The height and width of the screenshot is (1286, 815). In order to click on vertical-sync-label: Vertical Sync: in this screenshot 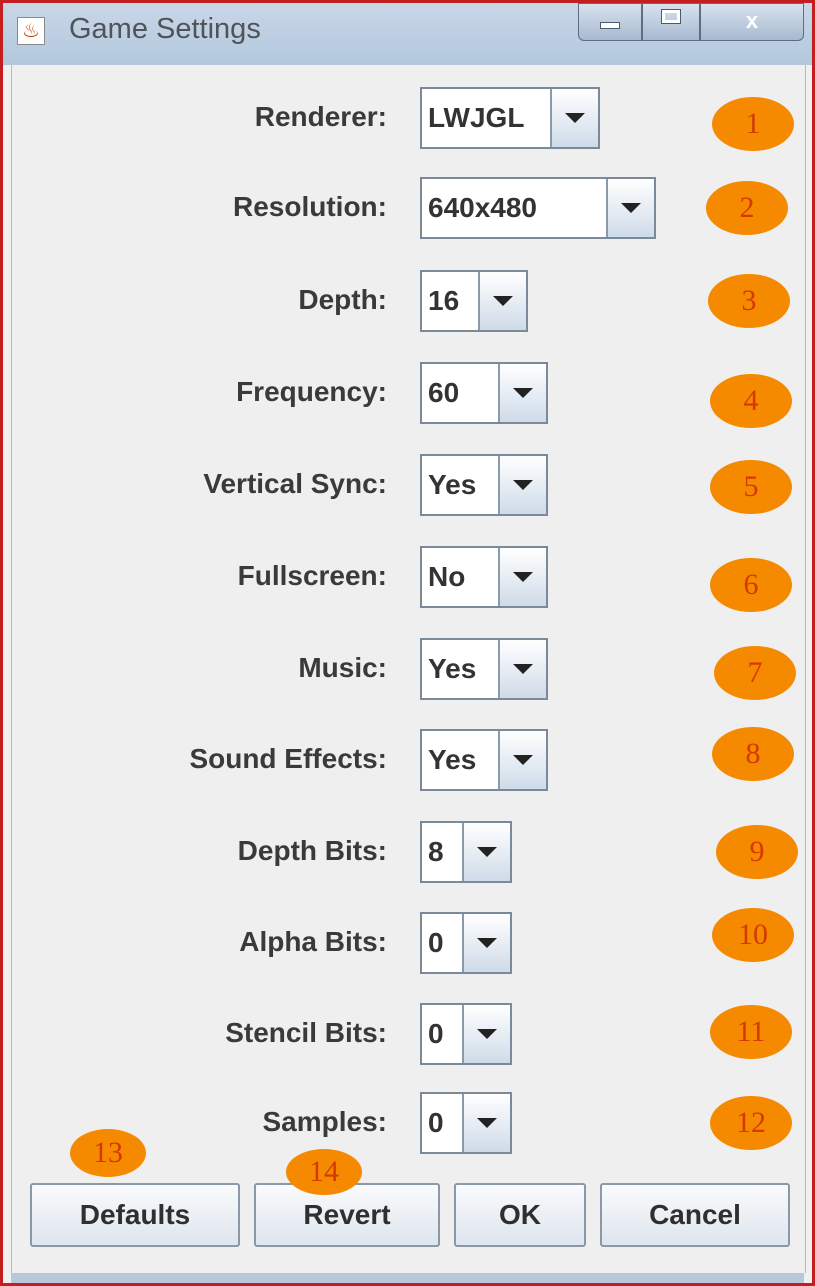, I will do `click(295, 483)`.